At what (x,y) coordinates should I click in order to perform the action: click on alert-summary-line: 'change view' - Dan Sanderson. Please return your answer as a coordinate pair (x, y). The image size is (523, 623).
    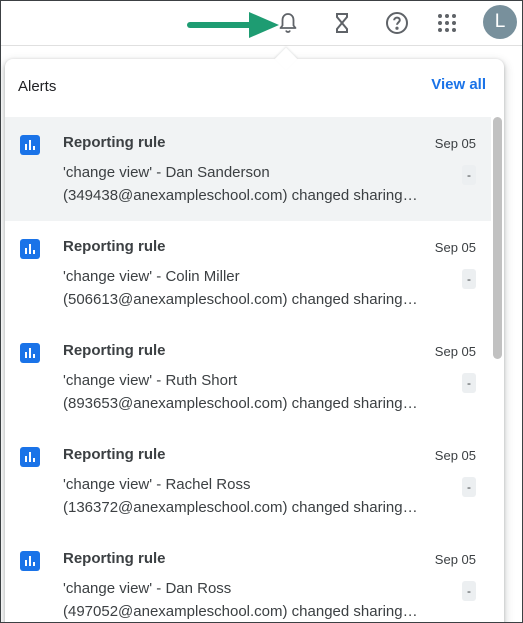
    Looking at the image, I should click on (166, 172).